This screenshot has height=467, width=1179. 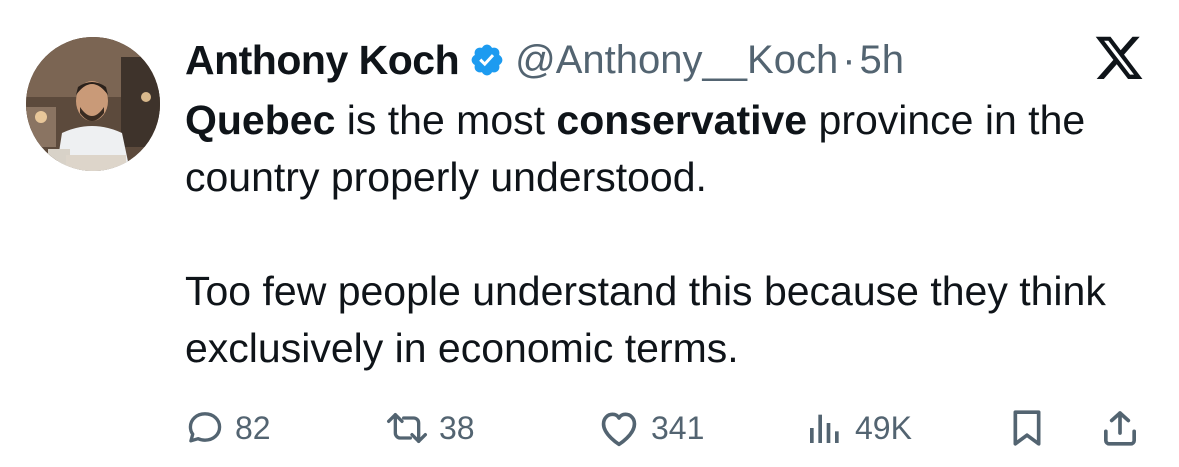 What do you see at coordinates (650, 428) in the screenshot?
I see `like-button: 341` at bounding box center [650, 428].